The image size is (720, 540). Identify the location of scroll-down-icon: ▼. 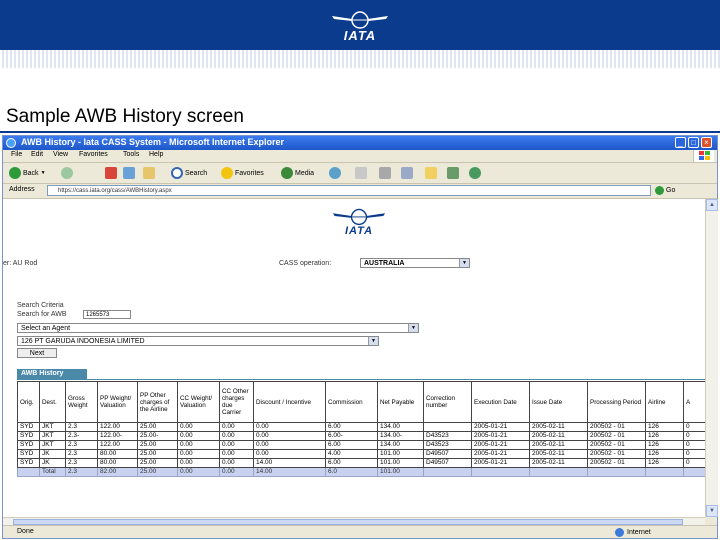
(712, 511).